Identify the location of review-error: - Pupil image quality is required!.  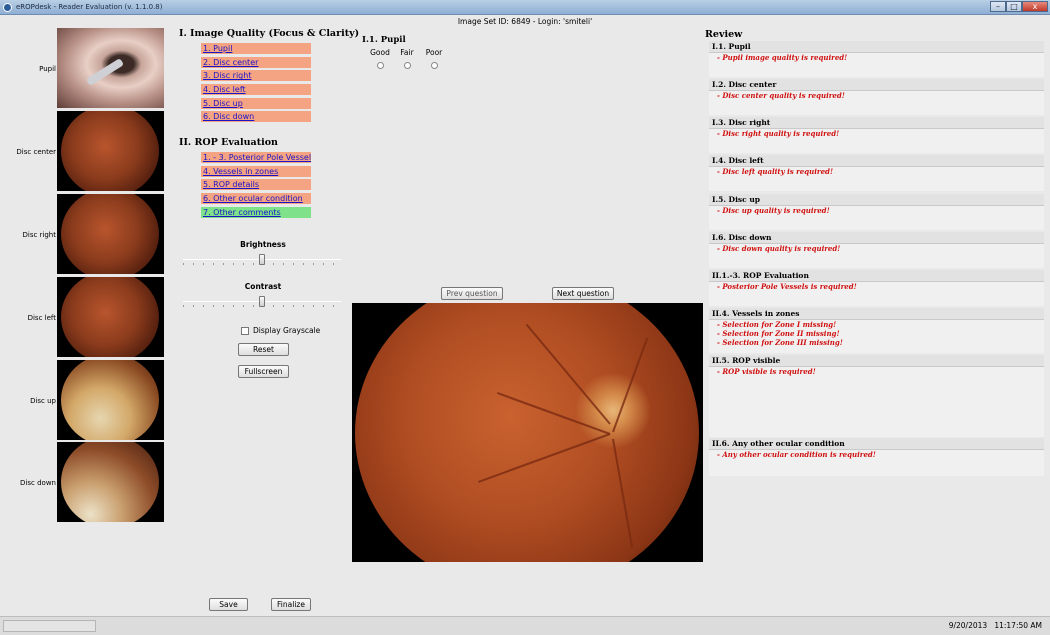
(782, 57).